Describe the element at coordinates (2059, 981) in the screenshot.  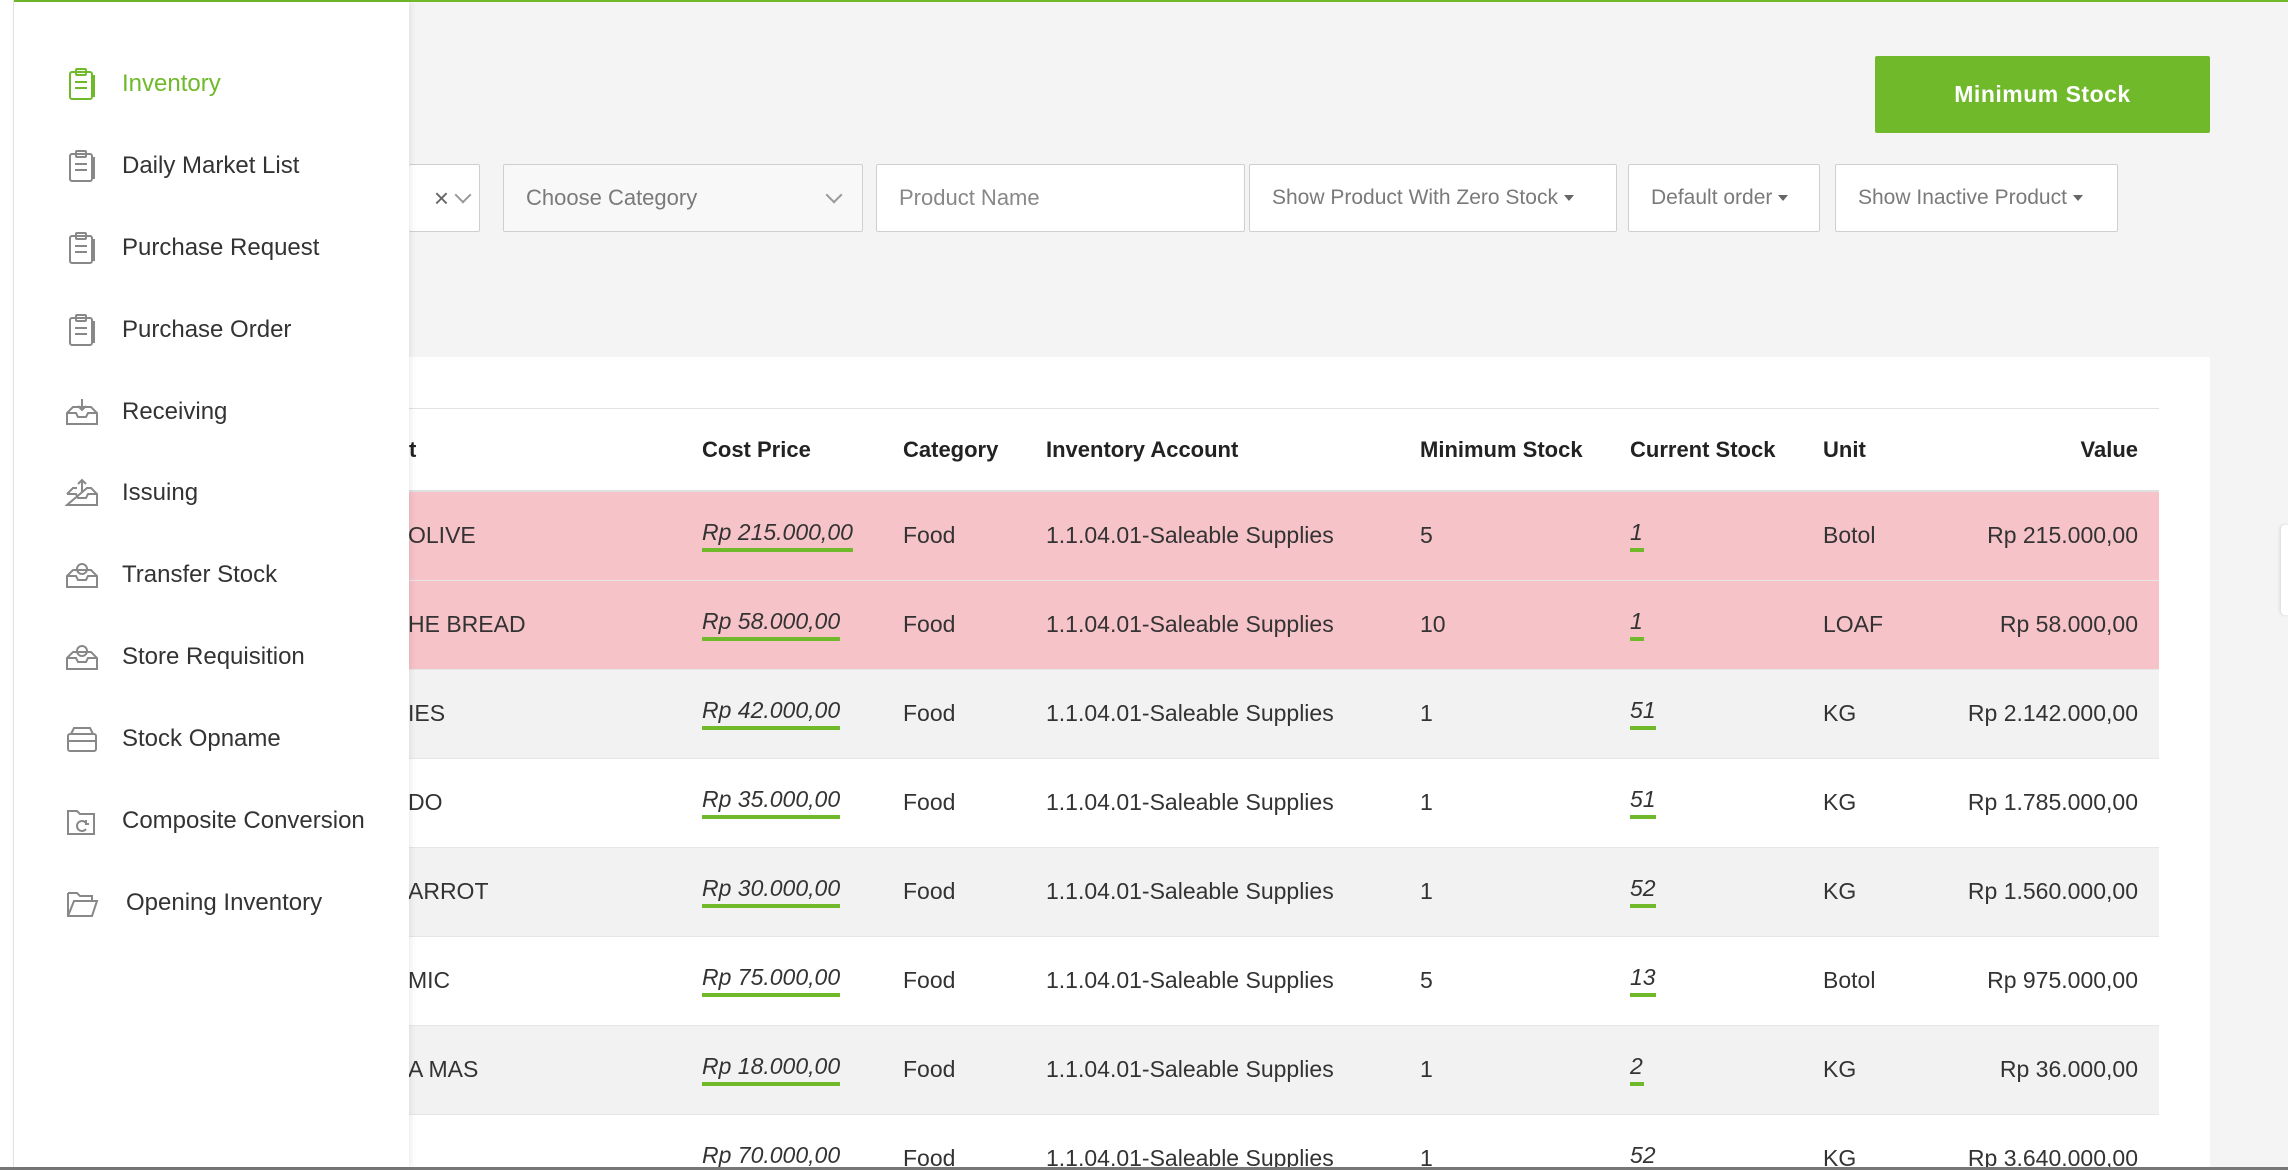
I see `value-cell: Rp 975.000,00` at that location.